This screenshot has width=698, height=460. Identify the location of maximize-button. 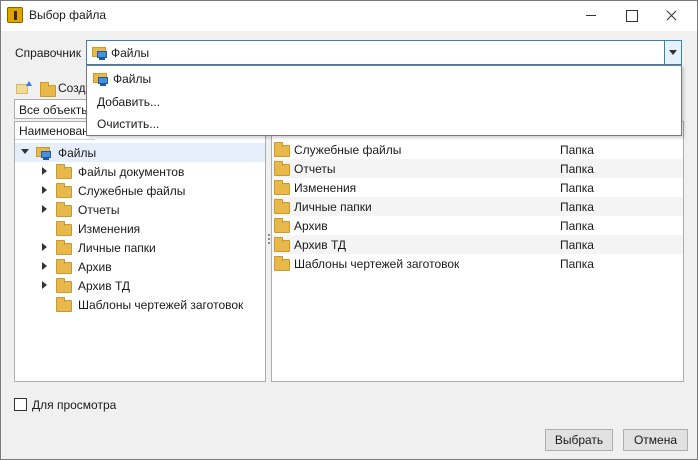
(631, 16).